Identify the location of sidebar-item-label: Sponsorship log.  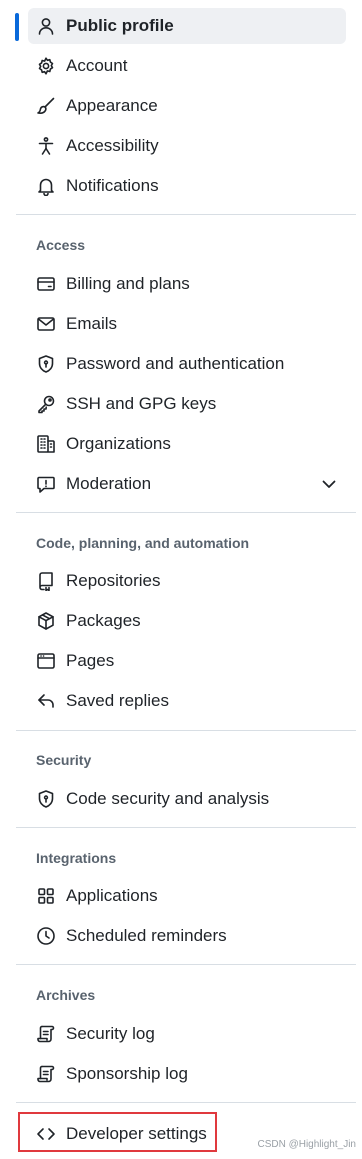
(127, 1073).